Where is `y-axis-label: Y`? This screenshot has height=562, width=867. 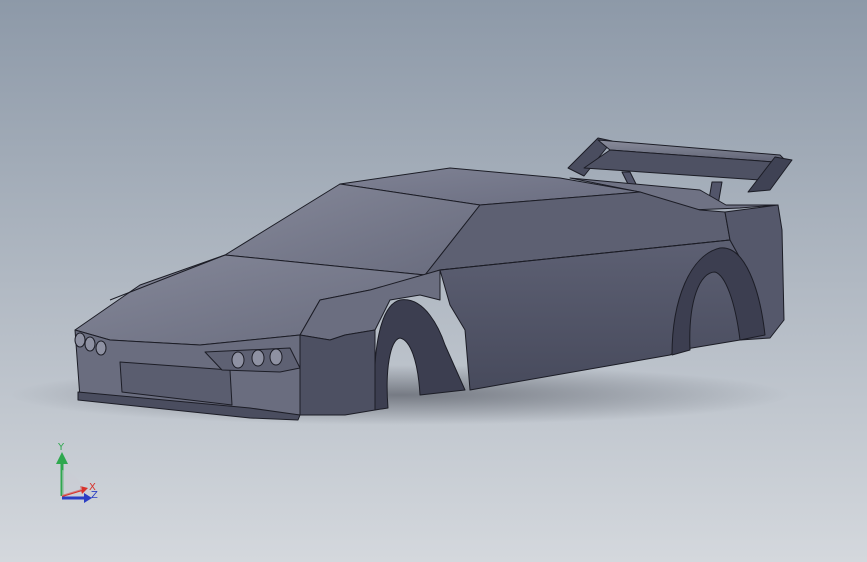 y-axis-label: Y is located at coordinates (61, 447).